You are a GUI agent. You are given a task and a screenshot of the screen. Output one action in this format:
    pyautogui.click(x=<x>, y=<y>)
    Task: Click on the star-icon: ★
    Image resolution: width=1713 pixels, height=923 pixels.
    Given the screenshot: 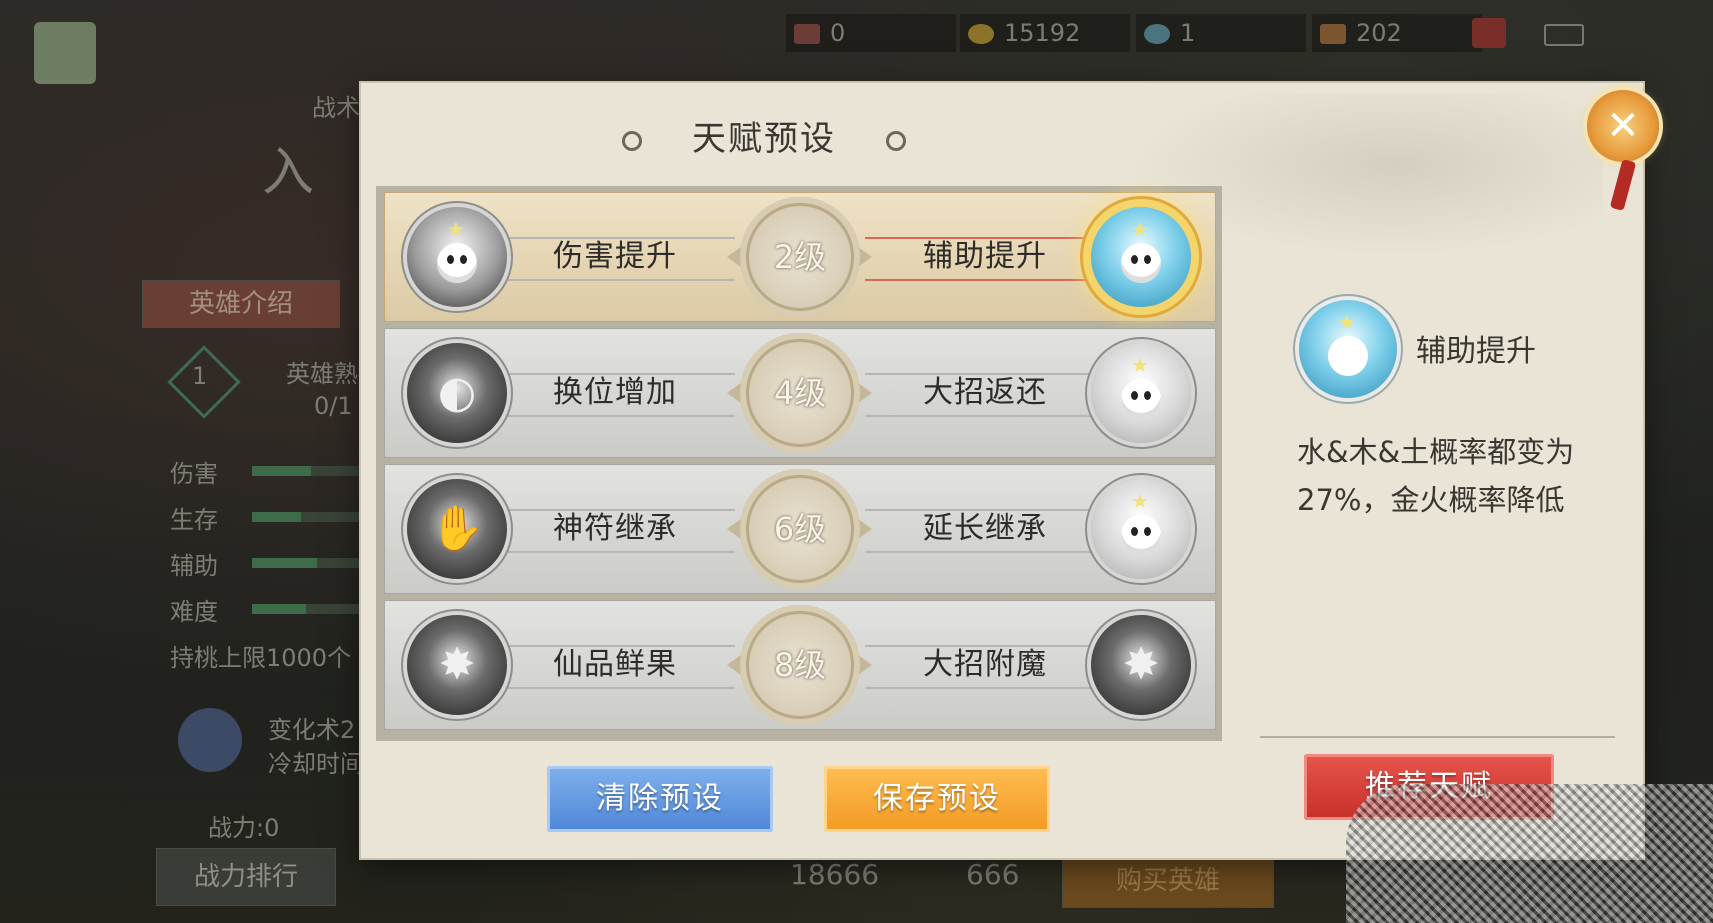 What is the action you would take?
    pyautogui.click(x=1347, y=322)
    